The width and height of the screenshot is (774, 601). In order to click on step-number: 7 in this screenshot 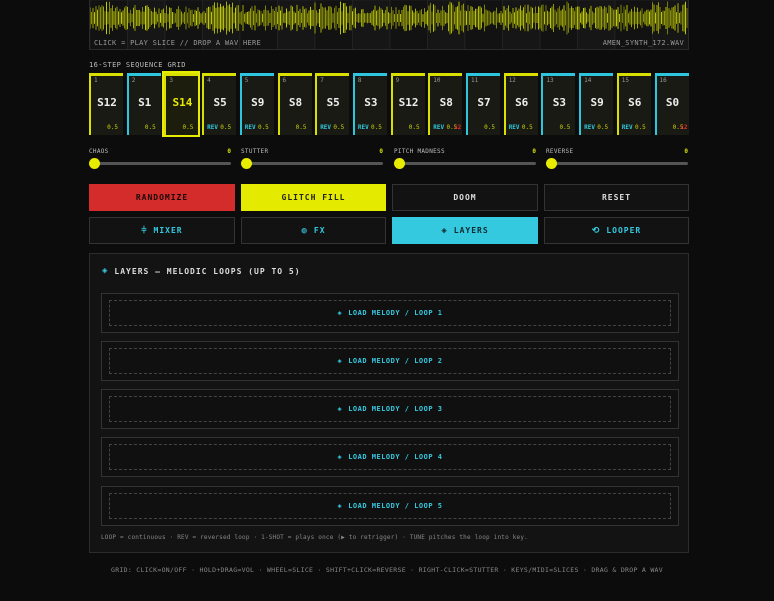, I will do `click(322, 80)`.